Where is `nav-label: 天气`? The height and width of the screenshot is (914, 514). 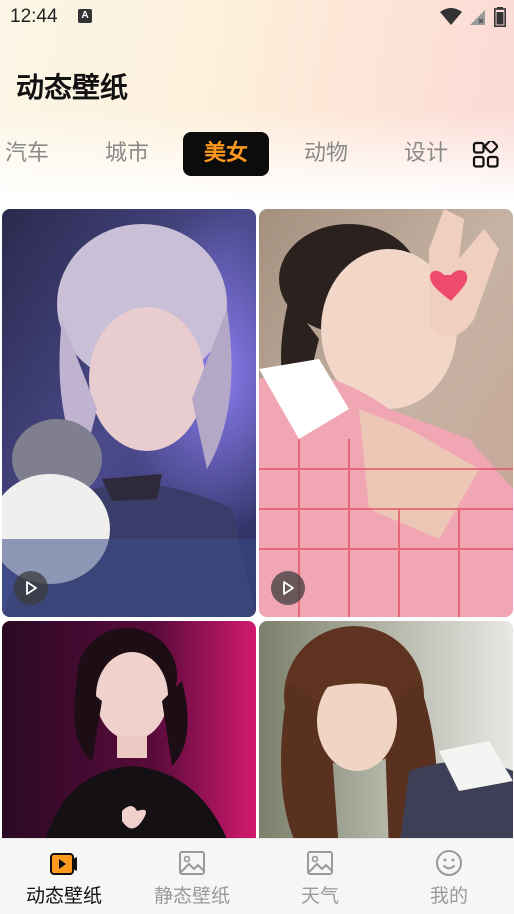 nav-label: 天气 is located at coordinates (319, 896).